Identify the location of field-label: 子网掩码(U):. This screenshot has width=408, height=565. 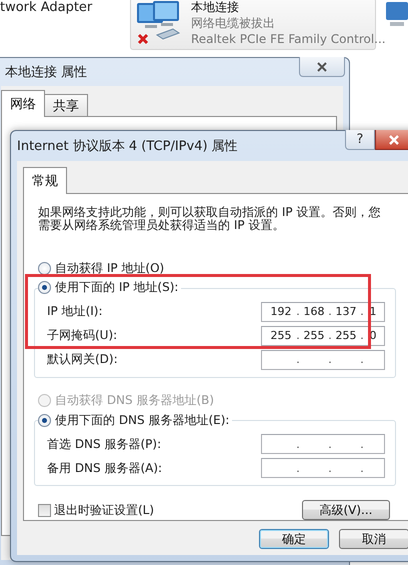
(82, 335).